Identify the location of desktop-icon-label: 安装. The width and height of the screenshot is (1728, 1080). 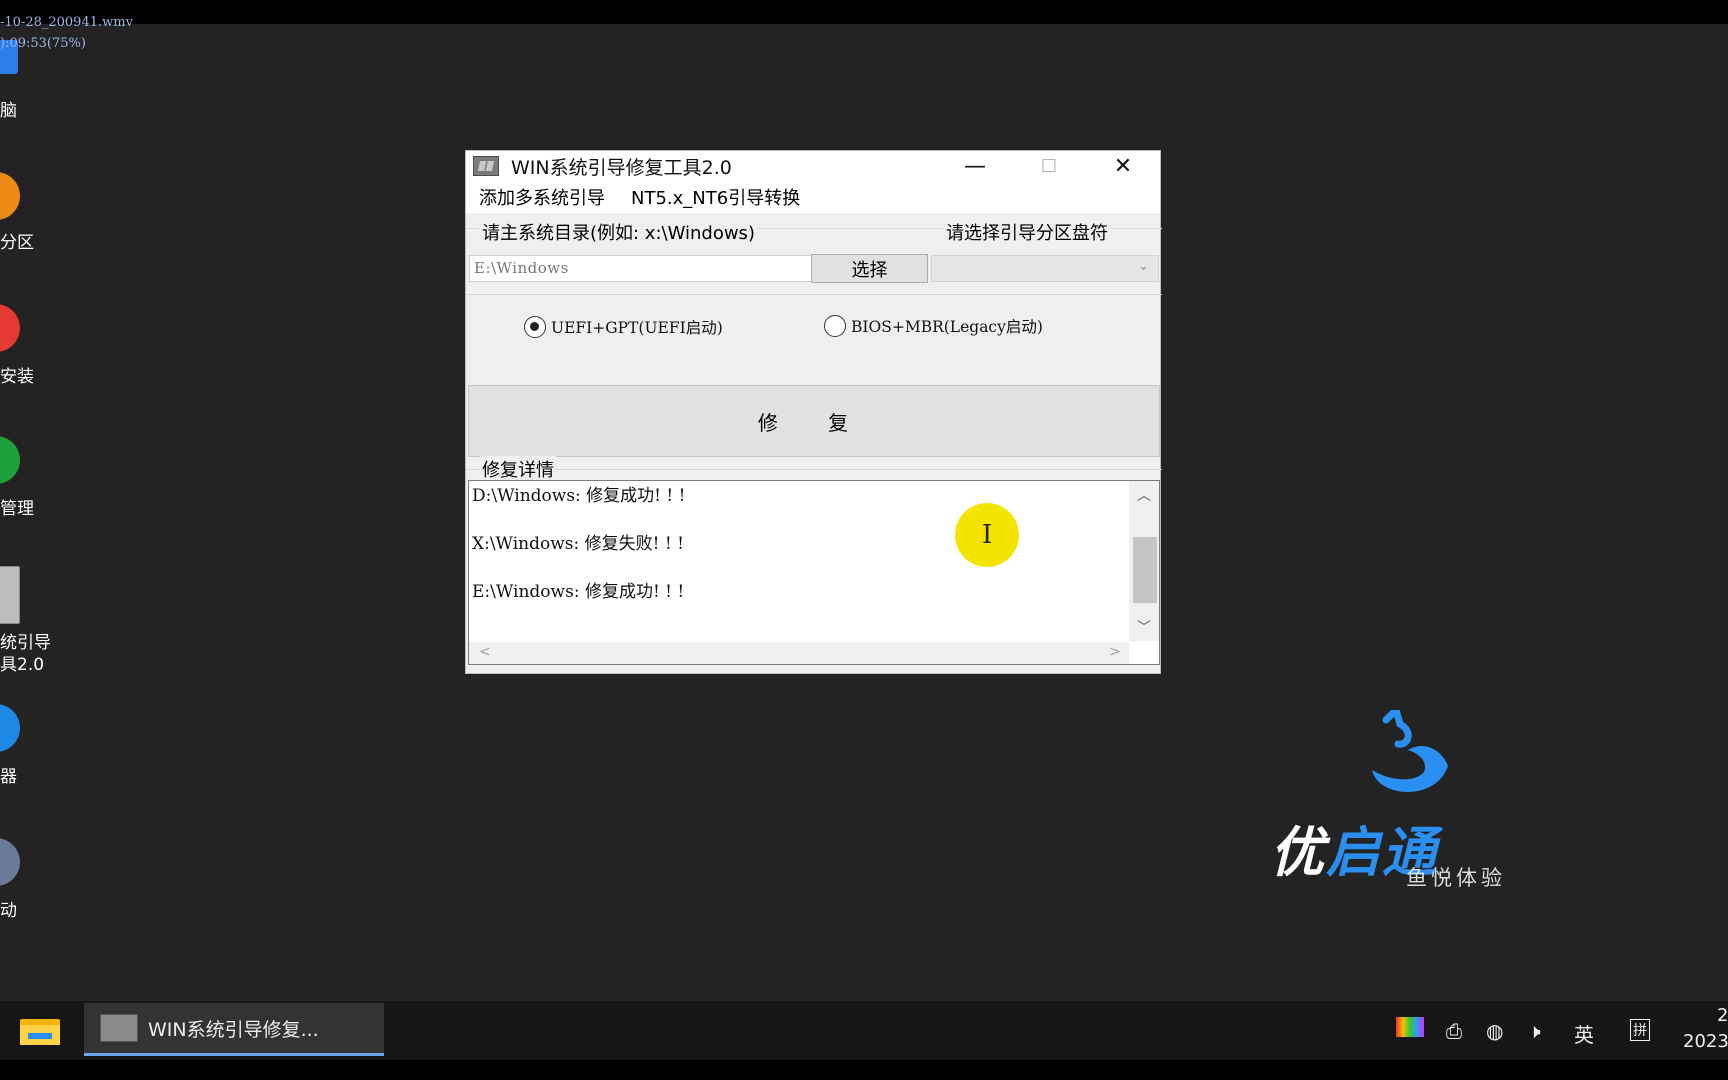
(17, 377).